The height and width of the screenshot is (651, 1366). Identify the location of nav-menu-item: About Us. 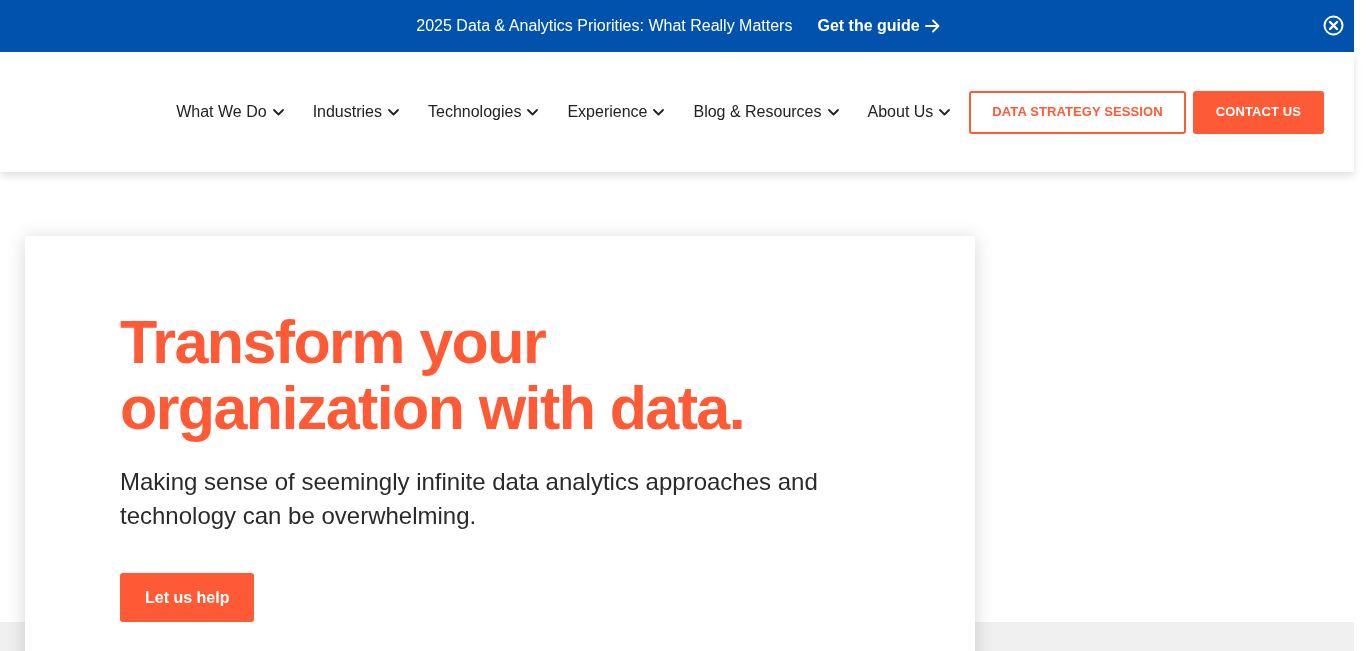
(909, 112).